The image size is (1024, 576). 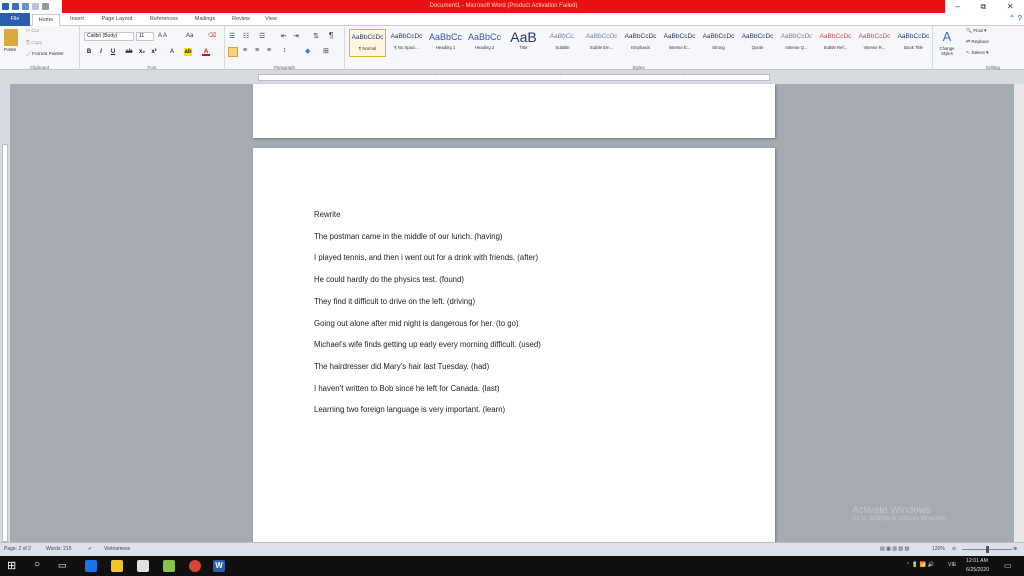 What do you see at coordinates (206, 52) in the screenshot?
I see `font-color-icon: A` at bounding box center [206, 52].